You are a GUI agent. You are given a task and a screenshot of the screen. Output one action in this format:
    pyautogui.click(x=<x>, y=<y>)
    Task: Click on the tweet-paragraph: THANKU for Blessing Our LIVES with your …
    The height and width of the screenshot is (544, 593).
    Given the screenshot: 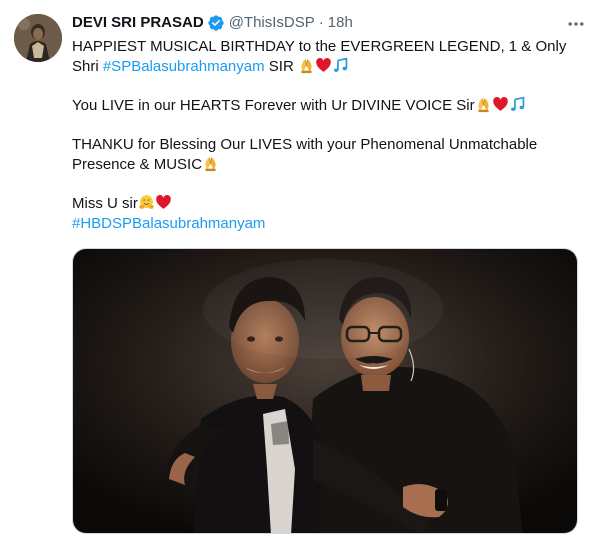 What is the action you would take?
    pyautogui.click(x=325, y=155)
    